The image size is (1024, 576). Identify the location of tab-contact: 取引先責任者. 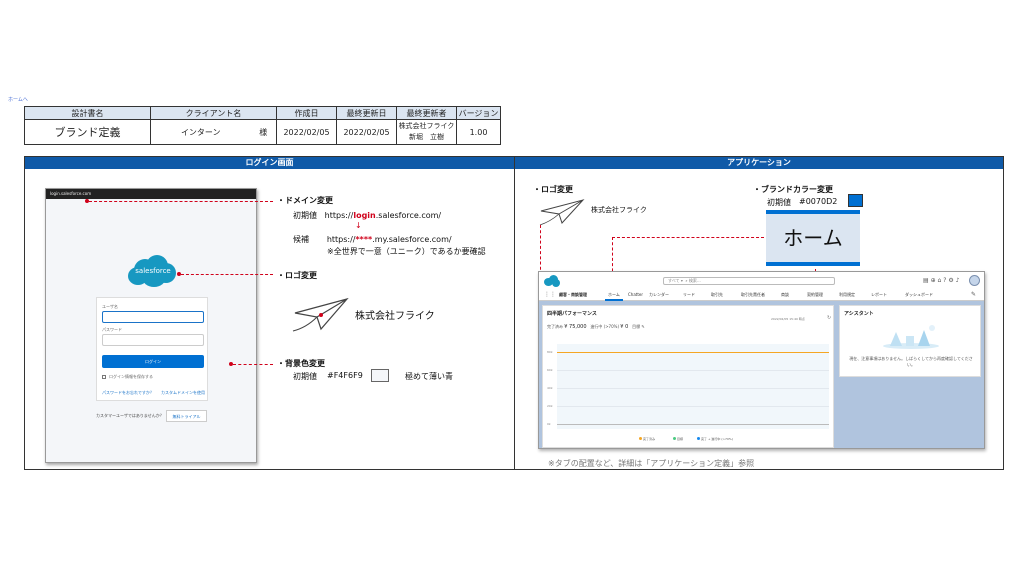
(753, 295).